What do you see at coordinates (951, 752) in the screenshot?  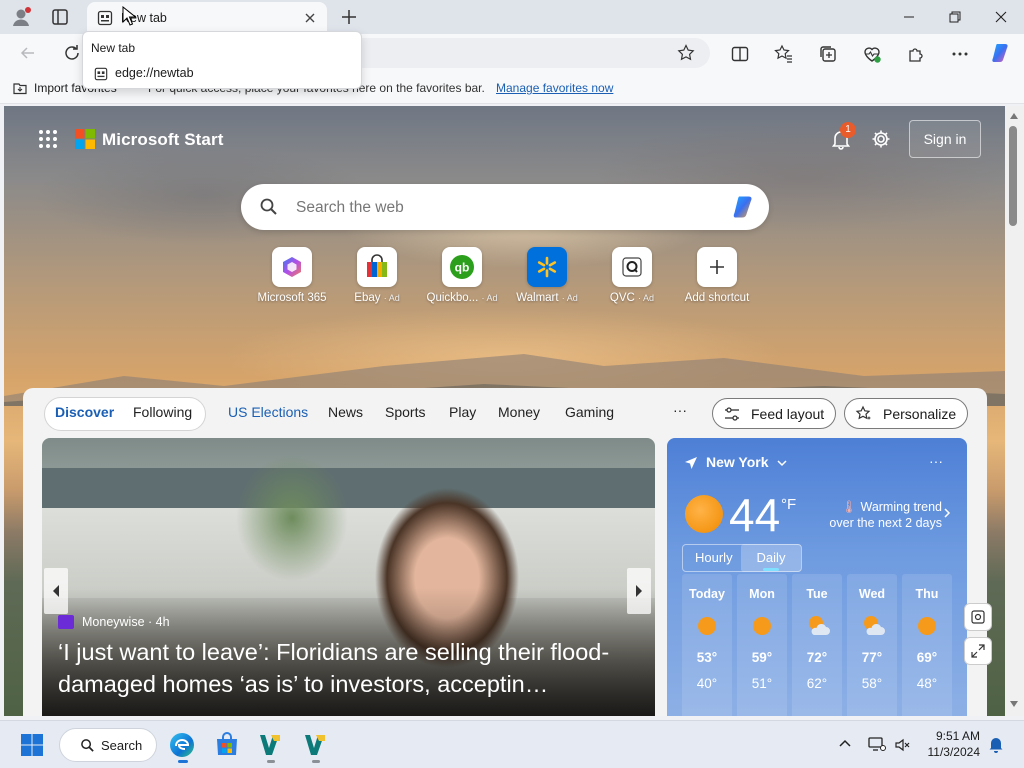 I see `taskbar-date: 11/3/2024` at bounding box center [951, 752].